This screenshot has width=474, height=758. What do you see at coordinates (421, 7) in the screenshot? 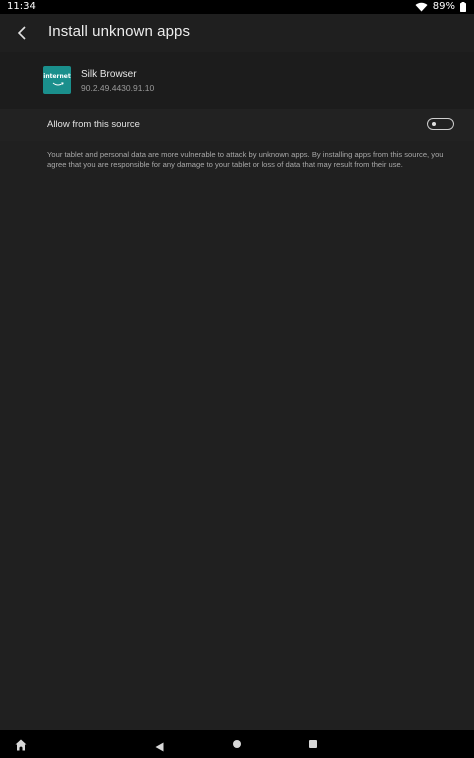
I see `wifi-icon` at bounding box center [421, 7].